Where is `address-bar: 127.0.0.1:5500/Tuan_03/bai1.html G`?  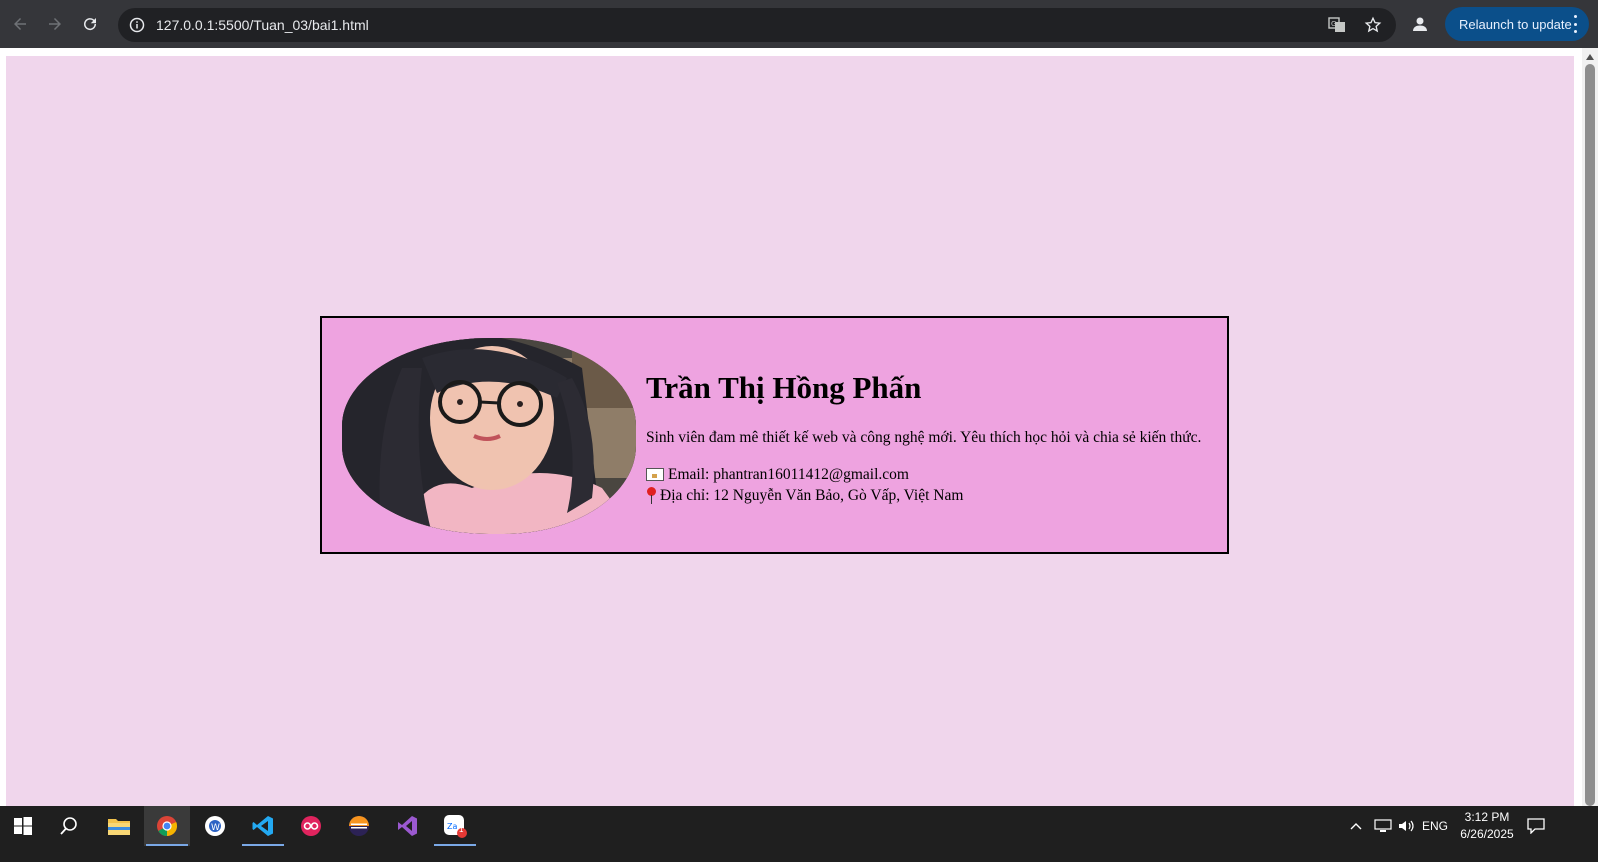
address-bar: 127.0.0.1:5500/Tuan_03/bai1.html G is located at coordinates (757, 25).